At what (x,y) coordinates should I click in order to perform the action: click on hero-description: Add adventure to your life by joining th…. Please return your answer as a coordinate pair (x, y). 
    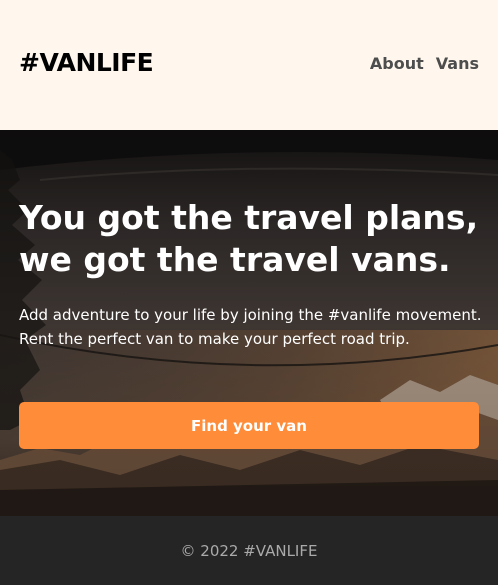
    Looking at the image, I should click on (250, 327).